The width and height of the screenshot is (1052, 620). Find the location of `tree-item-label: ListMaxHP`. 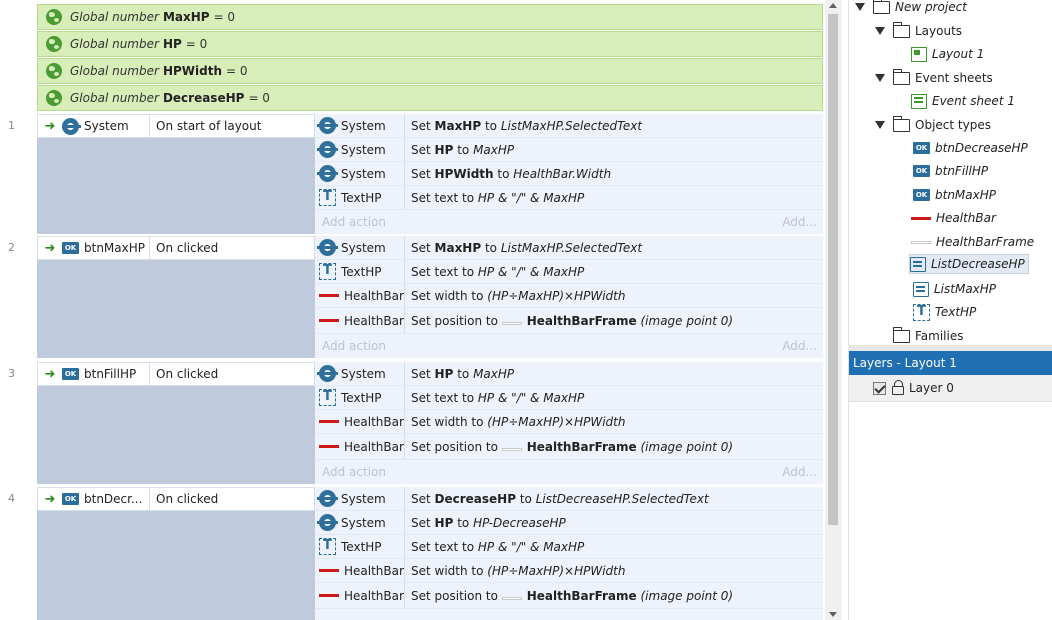

tree-item-label: ListMaxHP is located at coordinates (965, 289).